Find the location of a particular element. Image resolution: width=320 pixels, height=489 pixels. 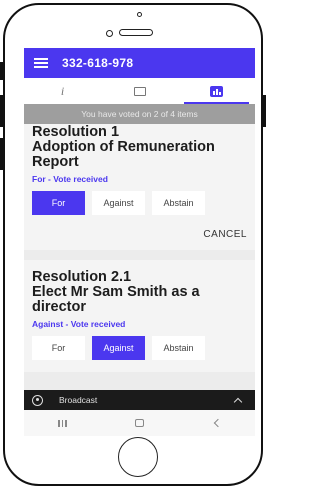

power-button is located at coordinates (1, 71).